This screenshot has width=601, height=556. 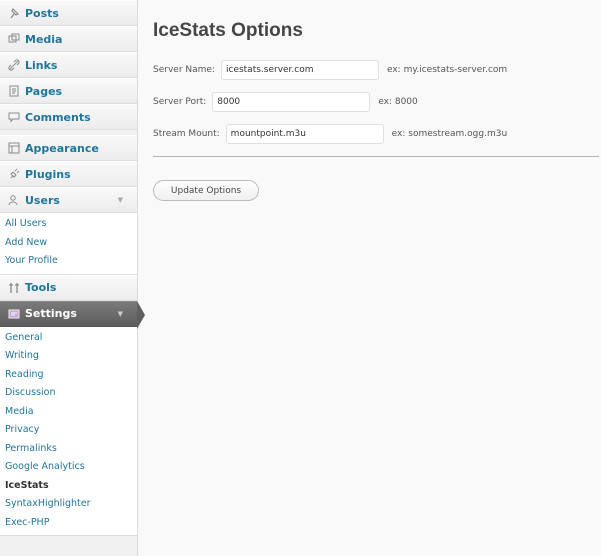 What do you see at coordinates (449, 134) in the screenshot?
I see `stream-mount-hint: ex: somestream.ogg.m3u` at bounding box center [449, 134].